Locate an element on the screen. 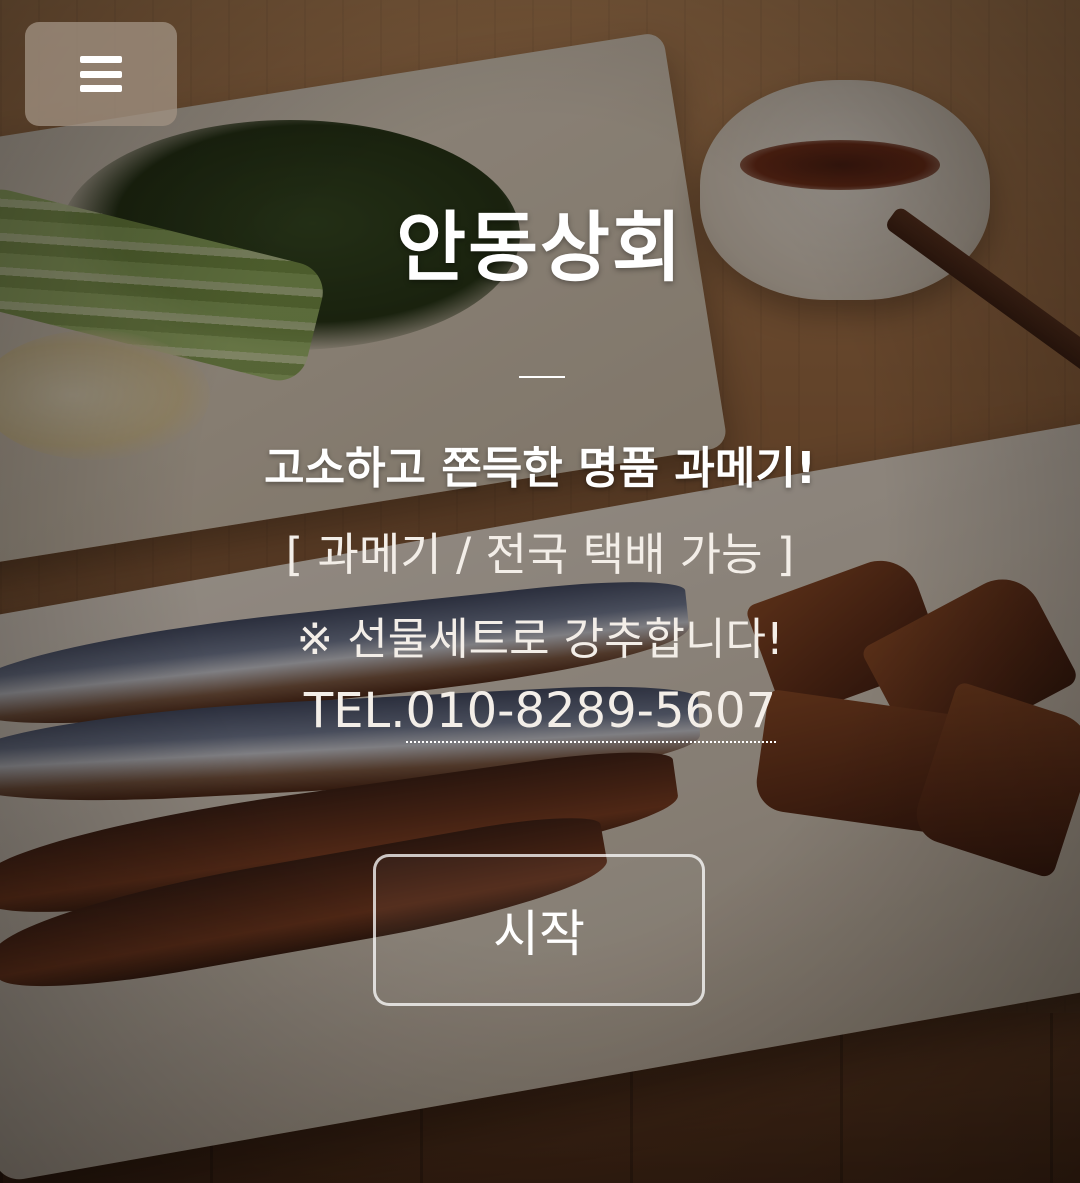 The width and height of the screenshot is (1080, 1183). site-title: 안동상회 is located at coordinates (540, 247).